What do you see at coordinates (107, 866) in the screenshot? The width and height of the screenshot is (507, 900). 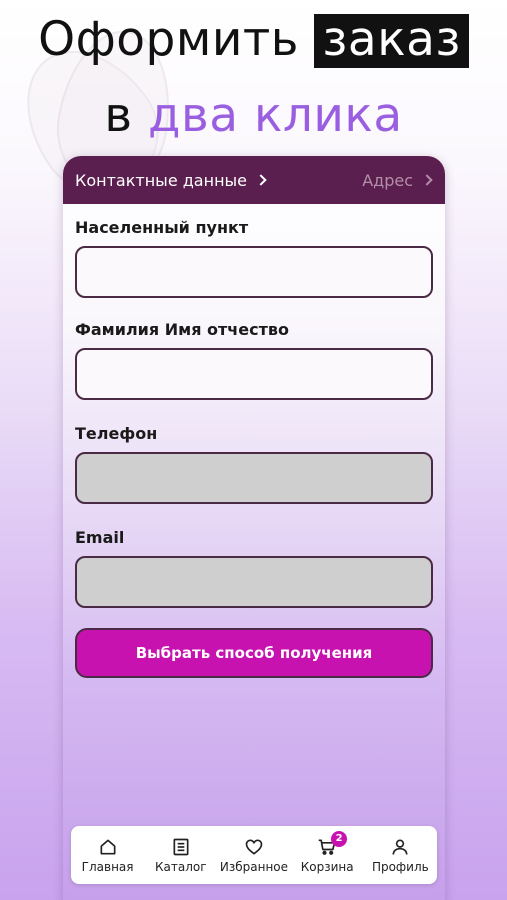 I see `tab-home-label: Главная` at bounding box center [107, 866].